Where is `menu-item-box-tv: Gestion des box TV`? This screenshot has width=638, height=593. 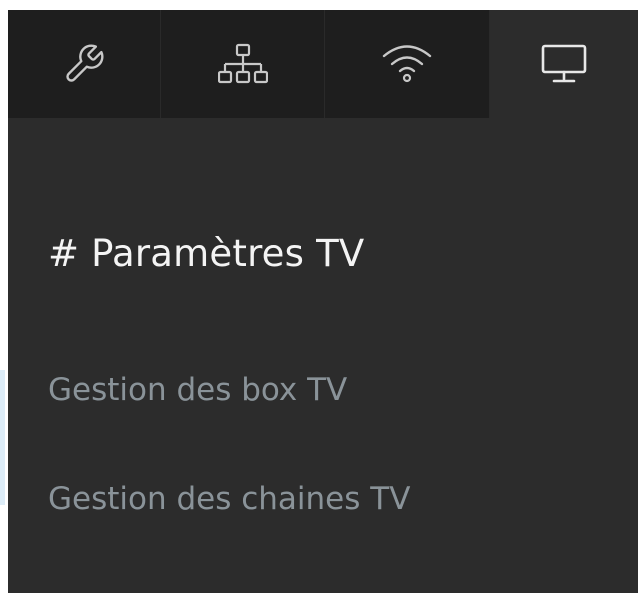
menu-item-box-tv: Gestion des box TV is located at coordinates (197, 390).